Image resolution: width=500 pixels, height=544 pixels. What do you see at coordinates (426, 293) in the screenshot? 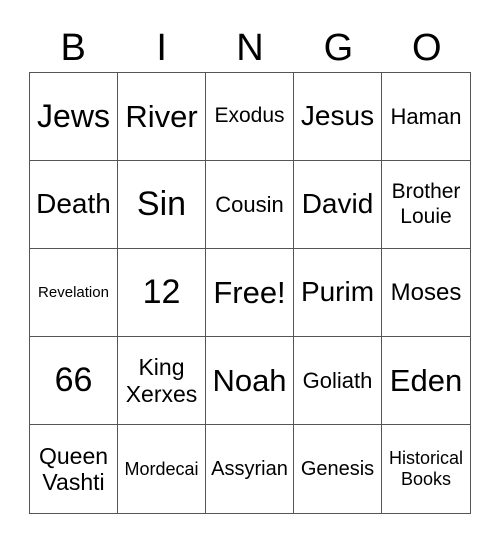
I see `bingo-cell: Moses` at bounding box center [426, 293].